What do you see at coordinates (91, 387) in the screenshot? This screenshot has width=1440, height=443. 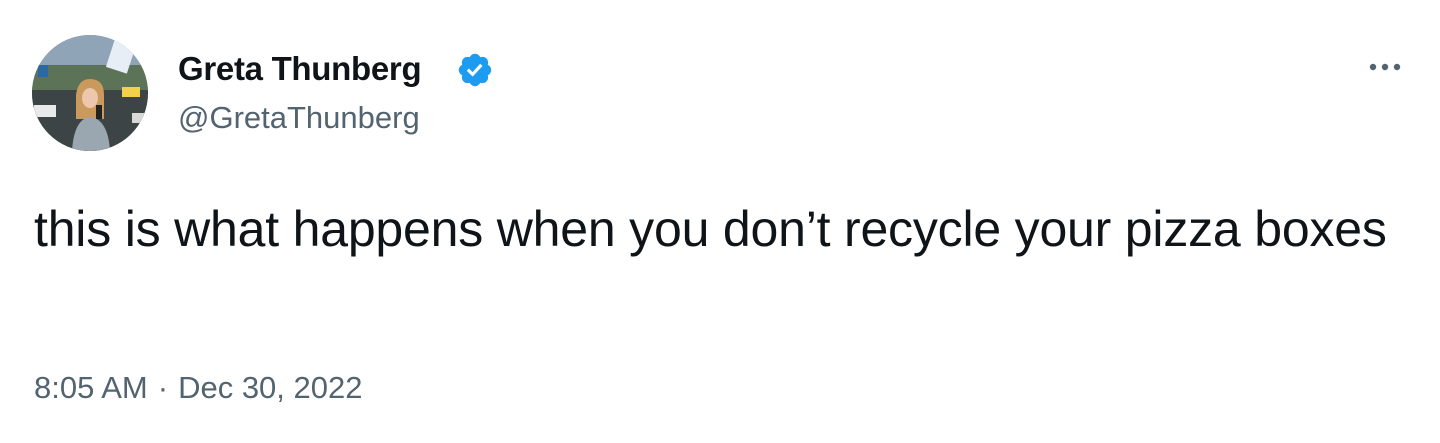 I see `tweet-time-link: 8:05 AM` at bounding box center [91, 387].